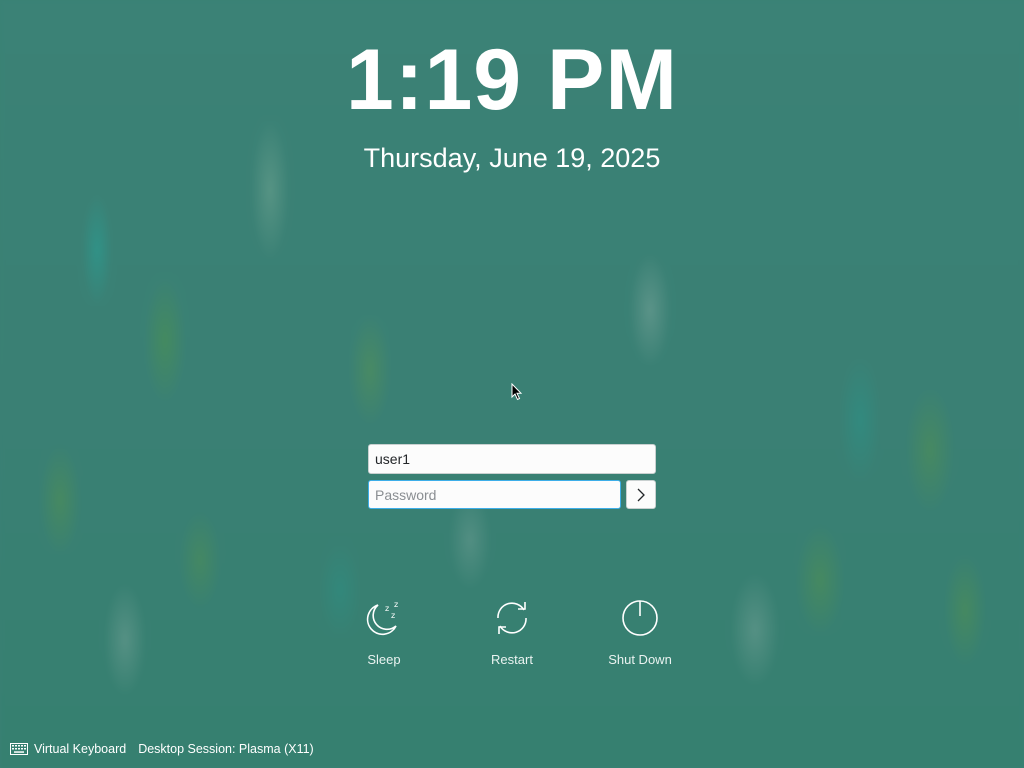 Image resolution: width=1024 pixels, height=768 pixels. What do you see at coordinates (517, 392) in the screenshot?
I see `mouse-pointer-icon` at bounding box center [517, 392].